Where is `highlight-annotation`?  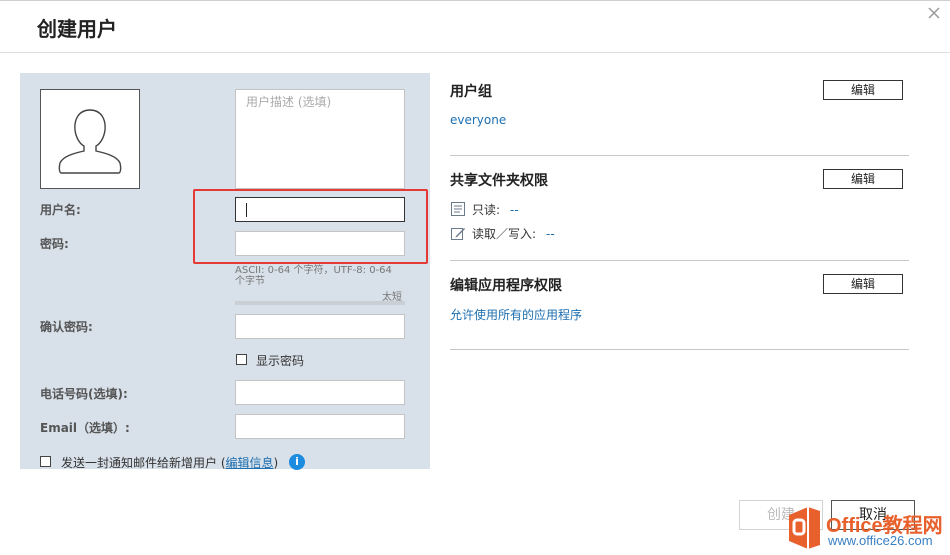 highlight-annotation is located at coordinates (310, 226).